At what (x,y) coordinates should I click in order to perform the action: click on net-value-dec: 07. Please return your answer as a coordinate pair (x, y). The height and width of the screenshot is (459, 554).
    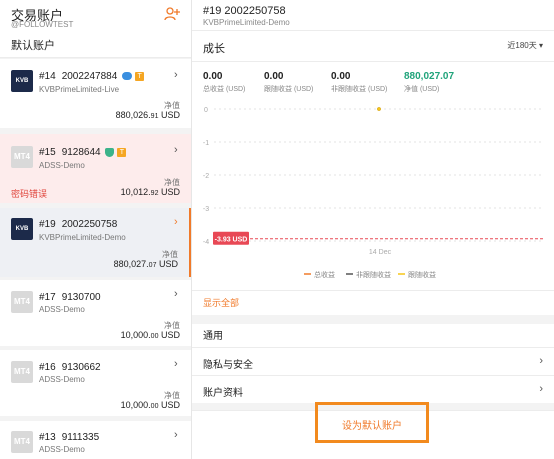
    Looking at the image, I should click on (152, 265).